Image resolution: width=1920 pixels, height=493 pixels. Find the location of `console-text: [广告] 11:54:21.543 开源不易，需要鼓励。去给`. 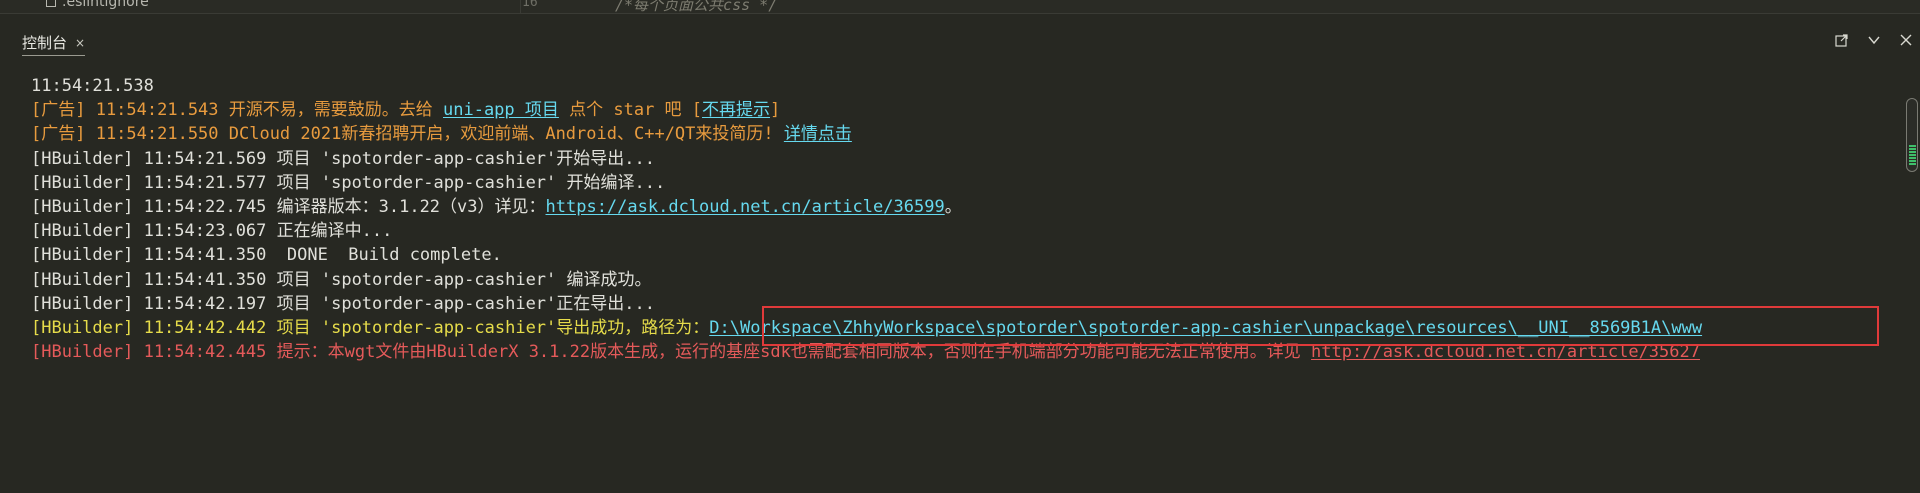

console-text: [广告] 11:54:21.543 开源不易，需要鼓励。去给 is located at coordinates (237, 110).